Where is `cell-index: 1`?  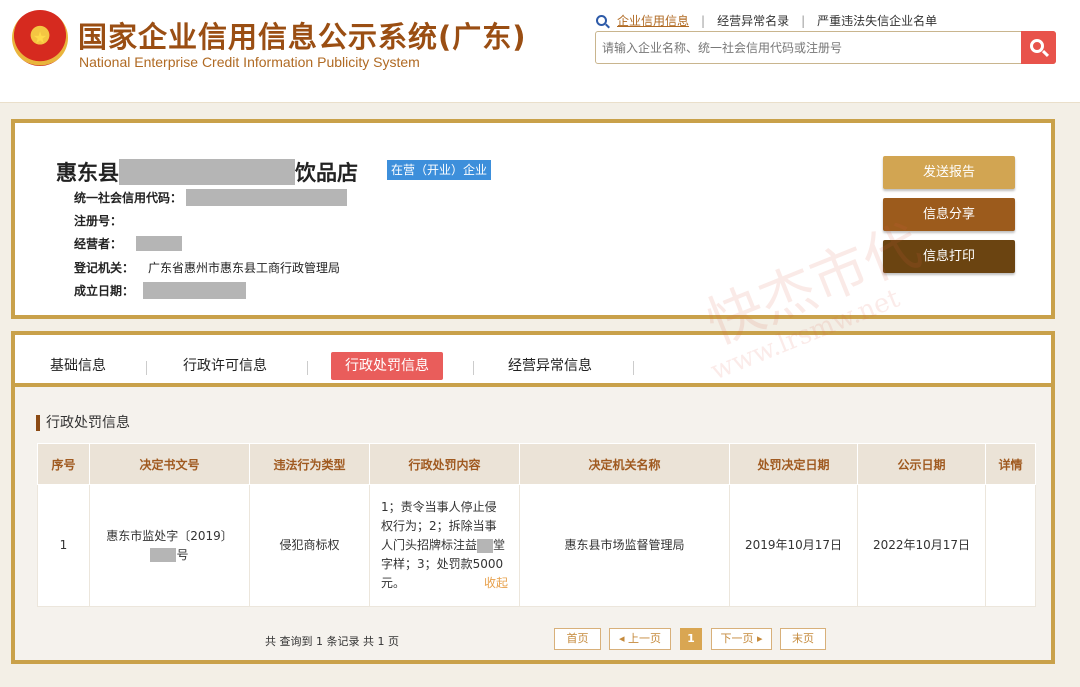 cell-index: 1 is located at coordinates (63, 545).